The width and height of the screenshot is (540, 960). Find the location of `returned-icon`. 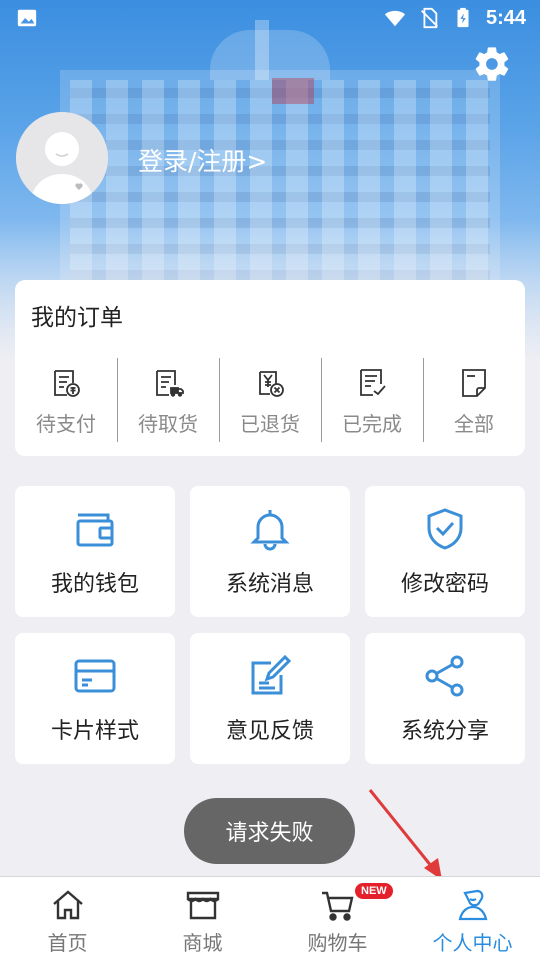

returned-icon is located at coordinates (271, 384).